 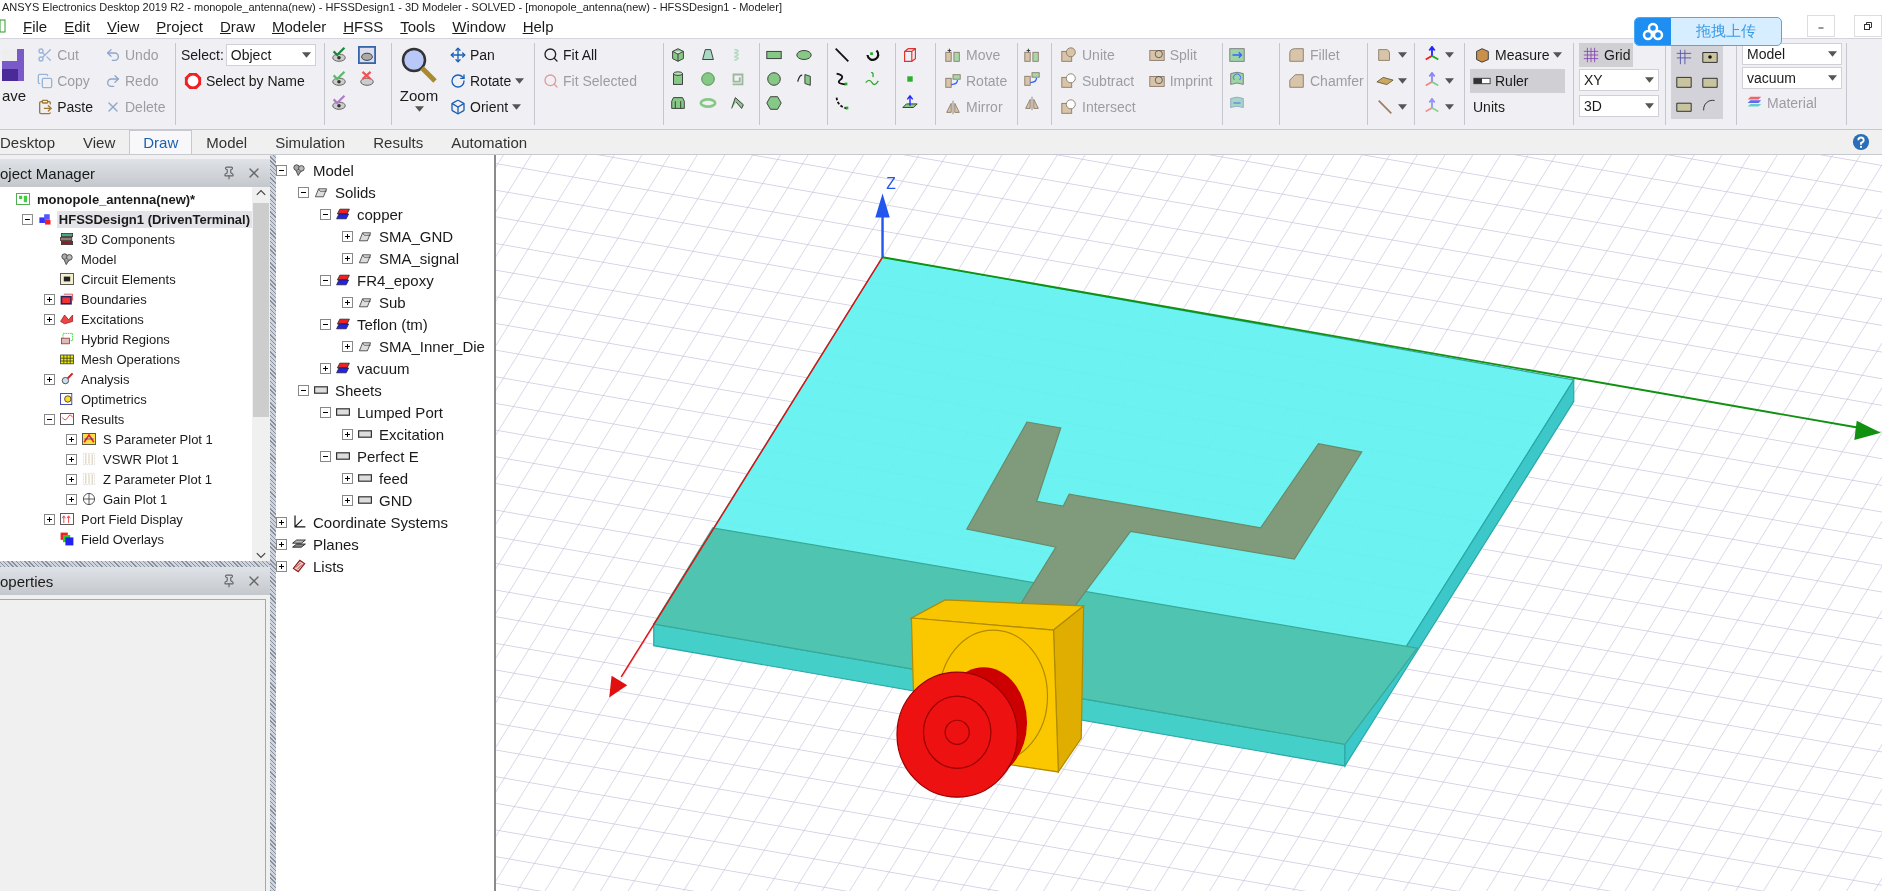 I want to click on bondwire-icon, so click(x=738, y=103).